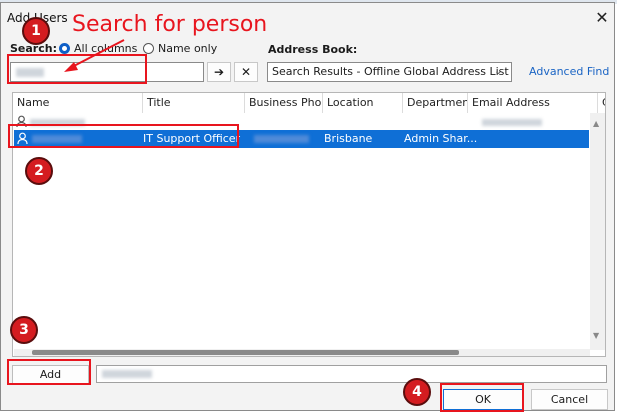  What do you see at coordinates (49, 372) in the screenshot?
I see `annotation-box-add` at bounding box center [49, 372].